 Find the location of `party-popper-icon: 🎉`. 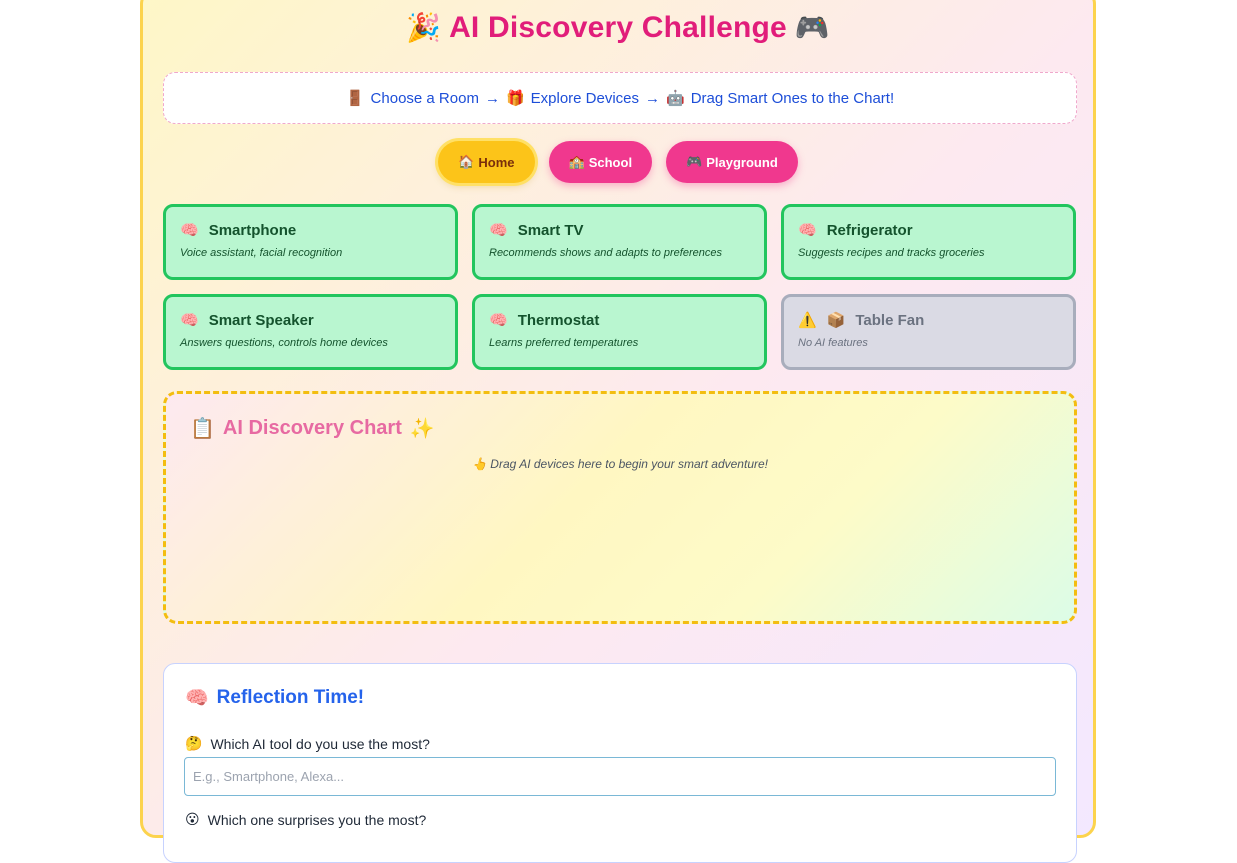

party-popper-icon: 🎉 is located at coordinates (423, 27).